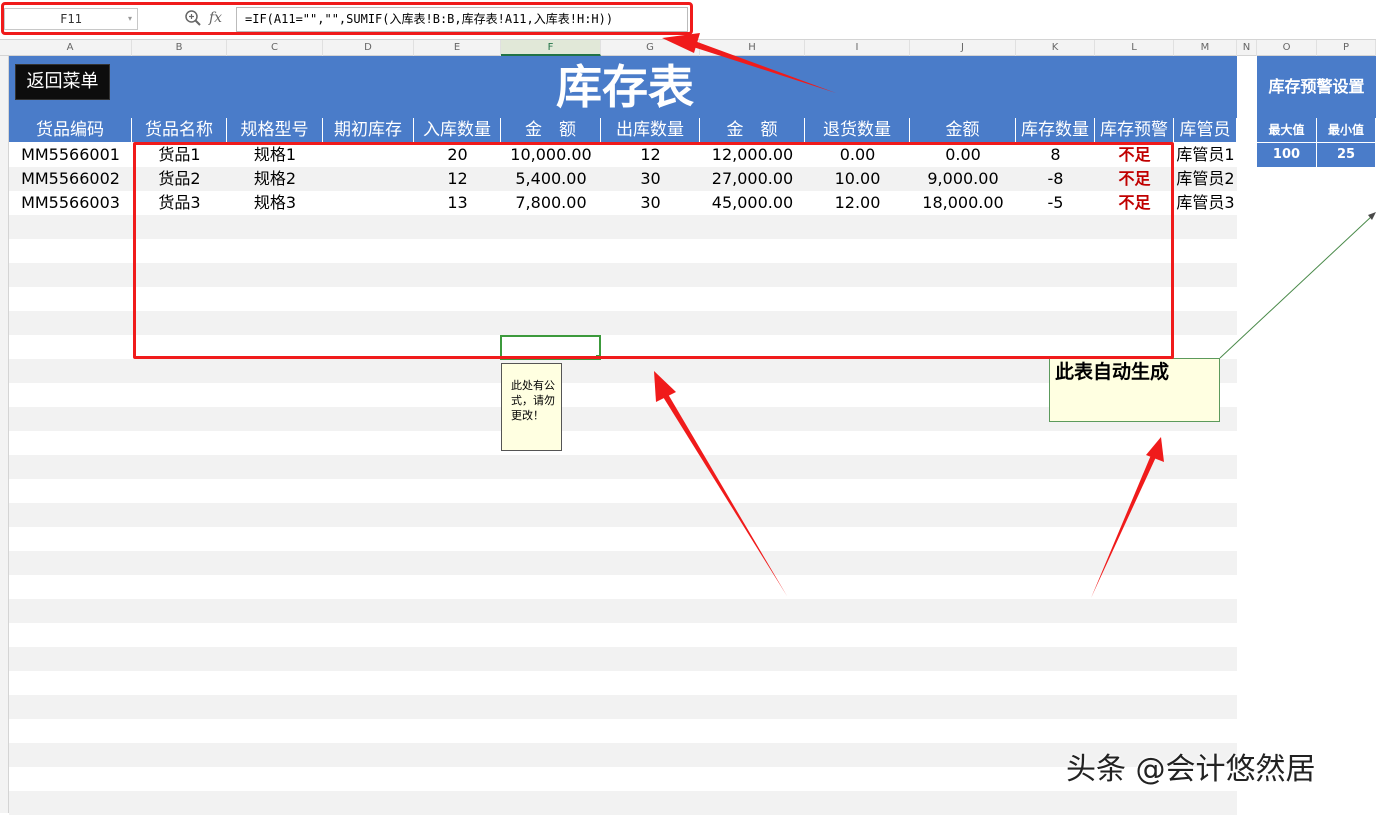 The height and width of the screenshot is (815, 1376). What do you see at coordinates (70, 179) in the screenshot?
I see `table-cell: MM5566002` at bounding box center [70, 179].